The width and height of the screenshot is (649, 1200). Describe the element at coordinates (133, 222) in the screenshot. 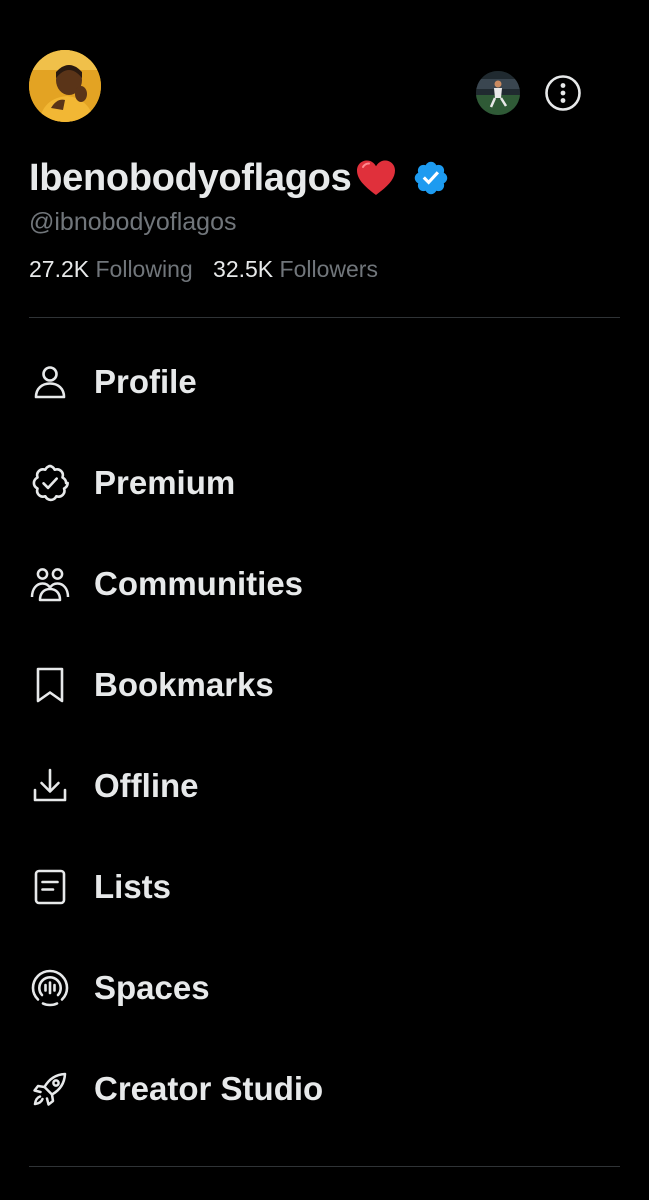

I see `profile-handle: @ibnobodyoflagos` at that location.